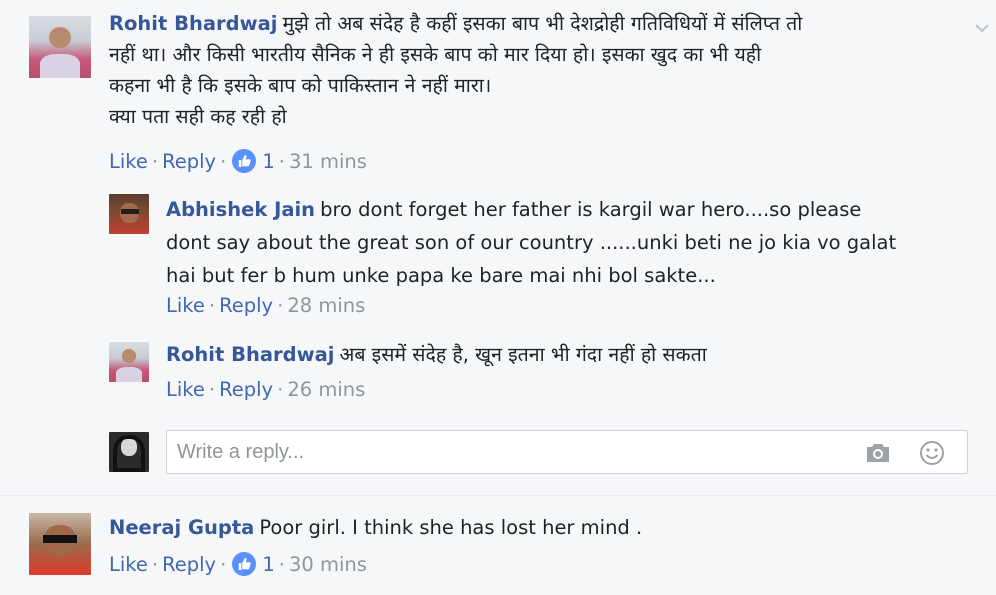  Describe the element at coordinates (328, 564) in the screenshot. I see `timestamp: 30 mins` at that location.